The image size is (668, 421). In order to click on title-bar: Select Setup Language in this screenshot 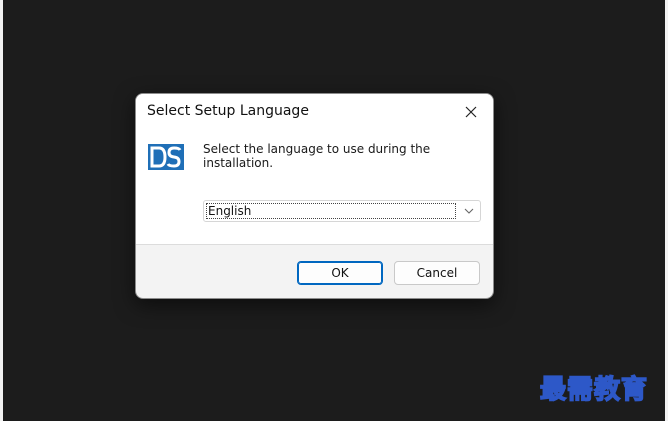, I will do `click(314, 112)`.